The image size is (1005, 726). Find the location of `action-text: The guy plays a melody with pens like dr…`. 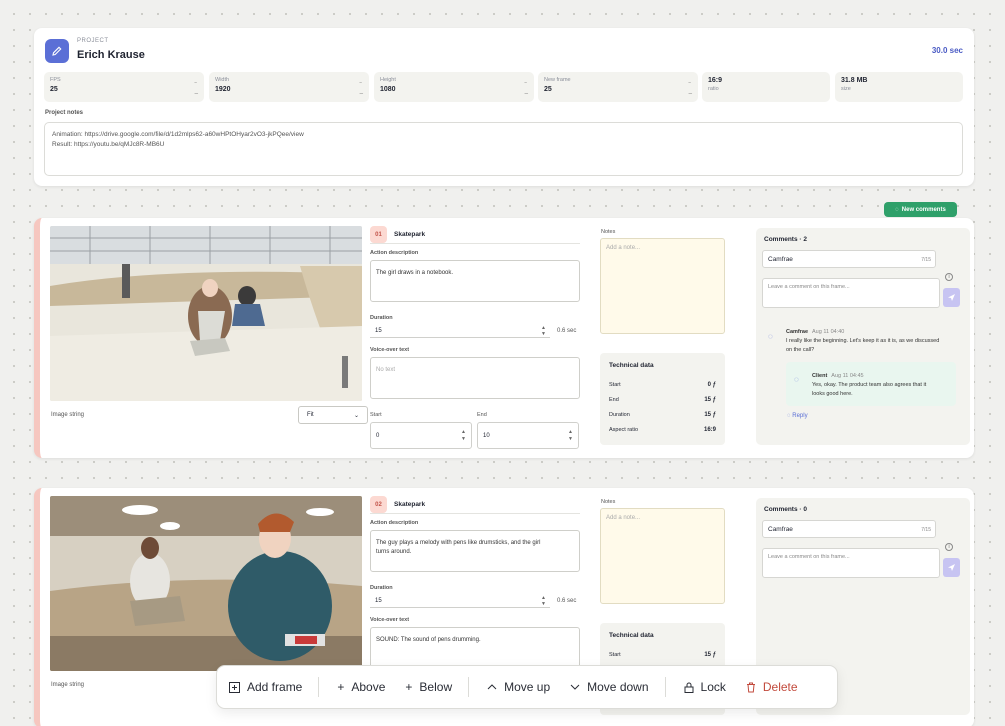

action-text: The guy plays a melody with pens like dr… is located at coordinates (458, 543).